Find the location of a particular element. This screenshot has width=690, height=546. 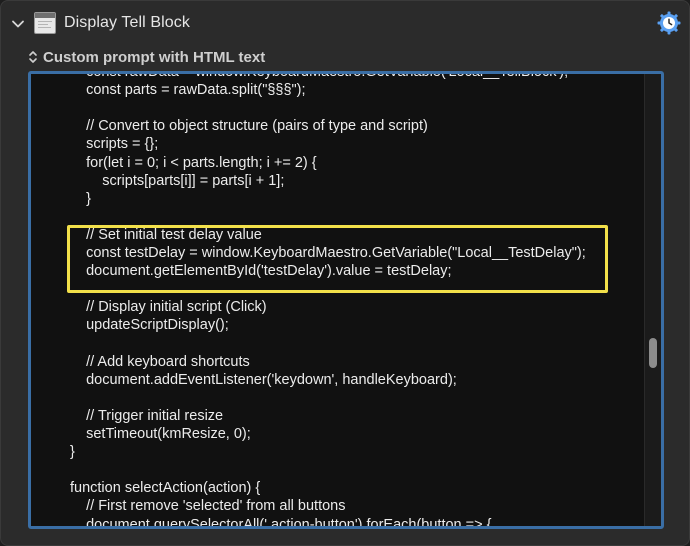

code-line: updateScriptDisplay(); is located at coordinates (149, 325).